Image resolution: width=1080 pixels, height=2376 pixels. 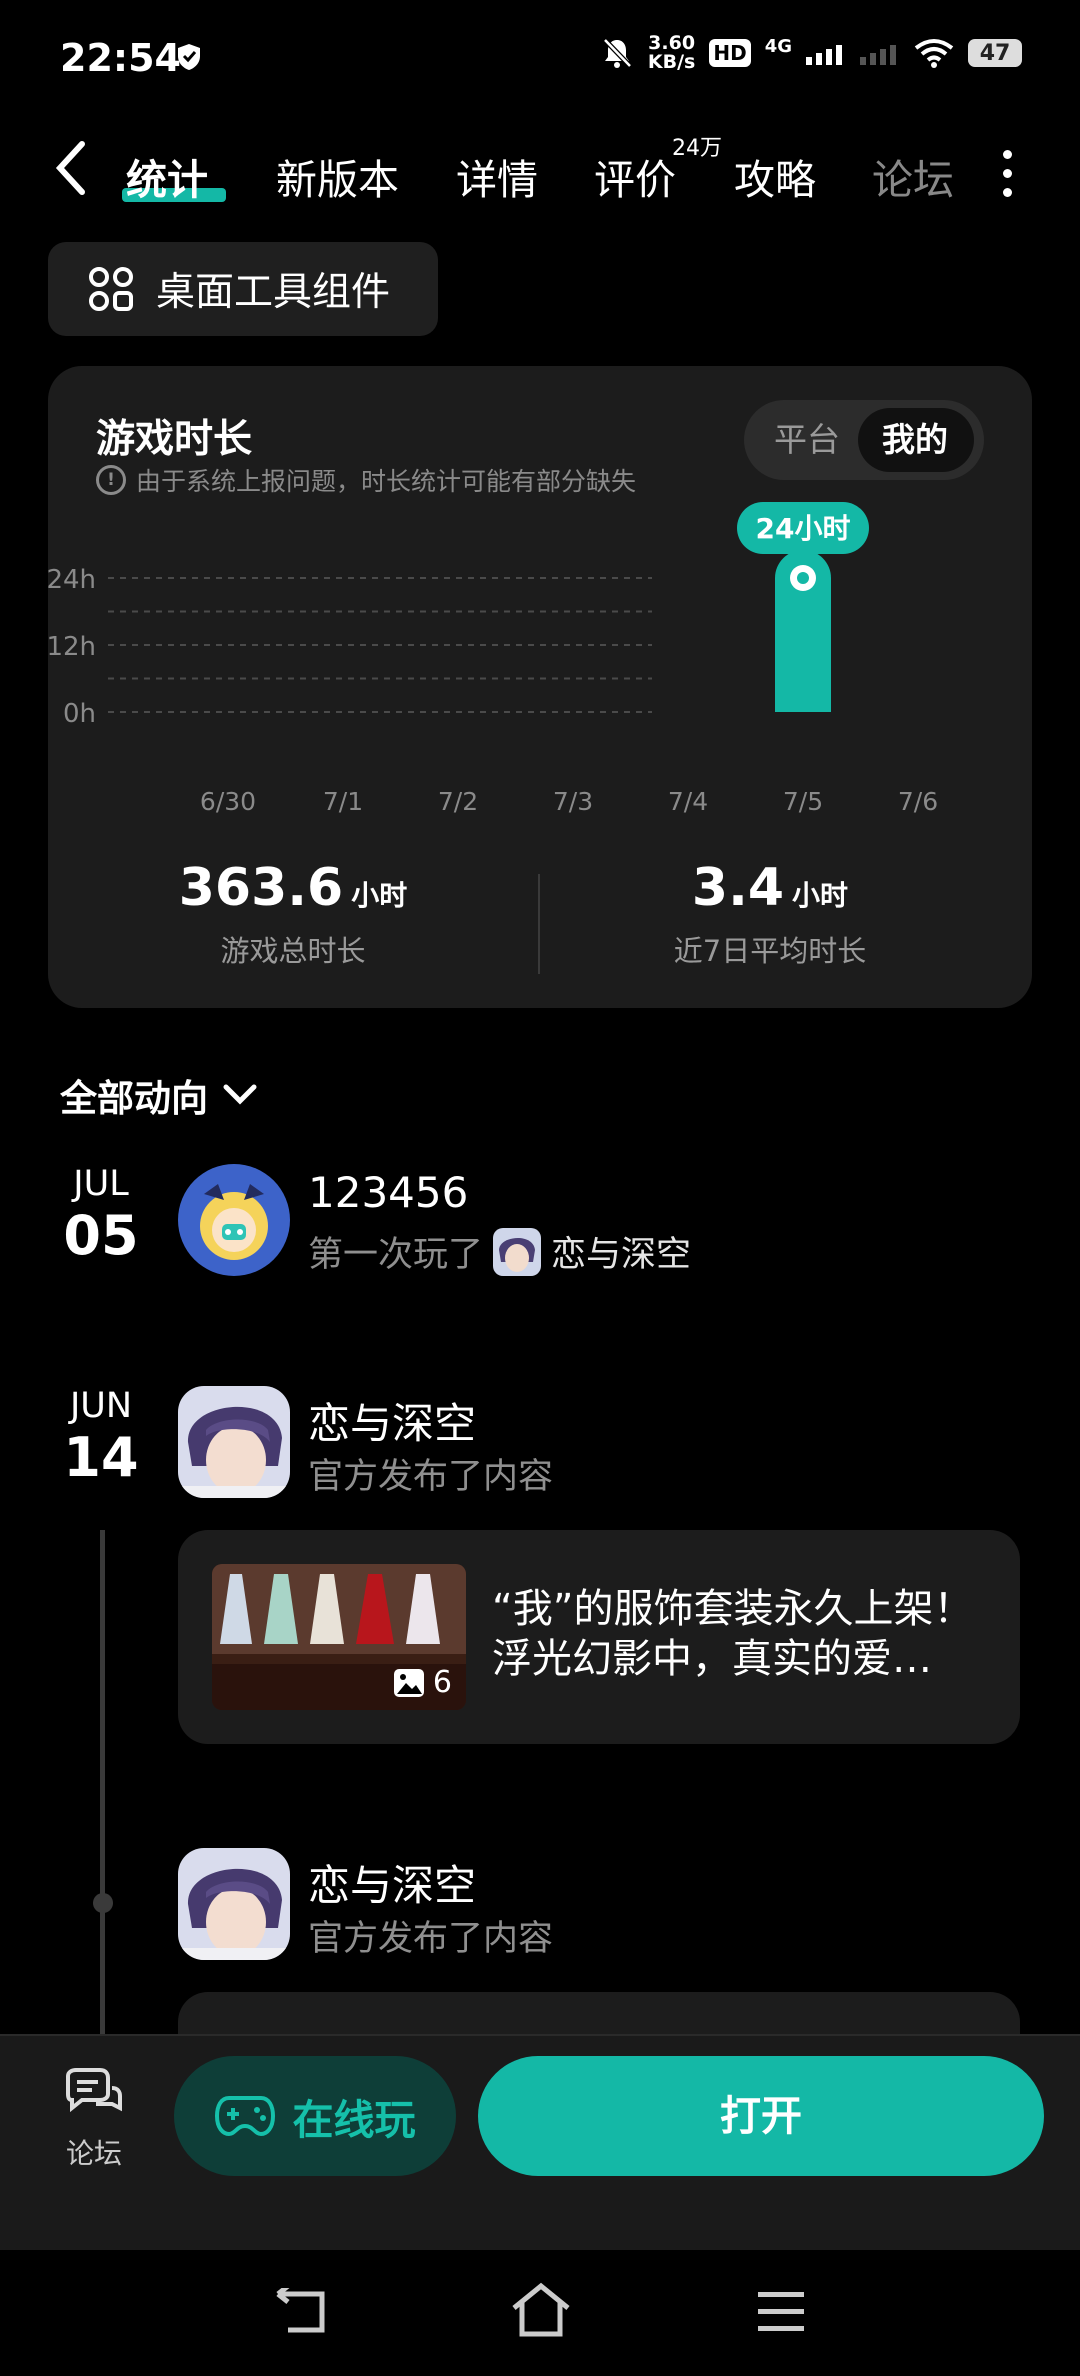 I want to click on wifi-icon, so click(x=934, y=53).